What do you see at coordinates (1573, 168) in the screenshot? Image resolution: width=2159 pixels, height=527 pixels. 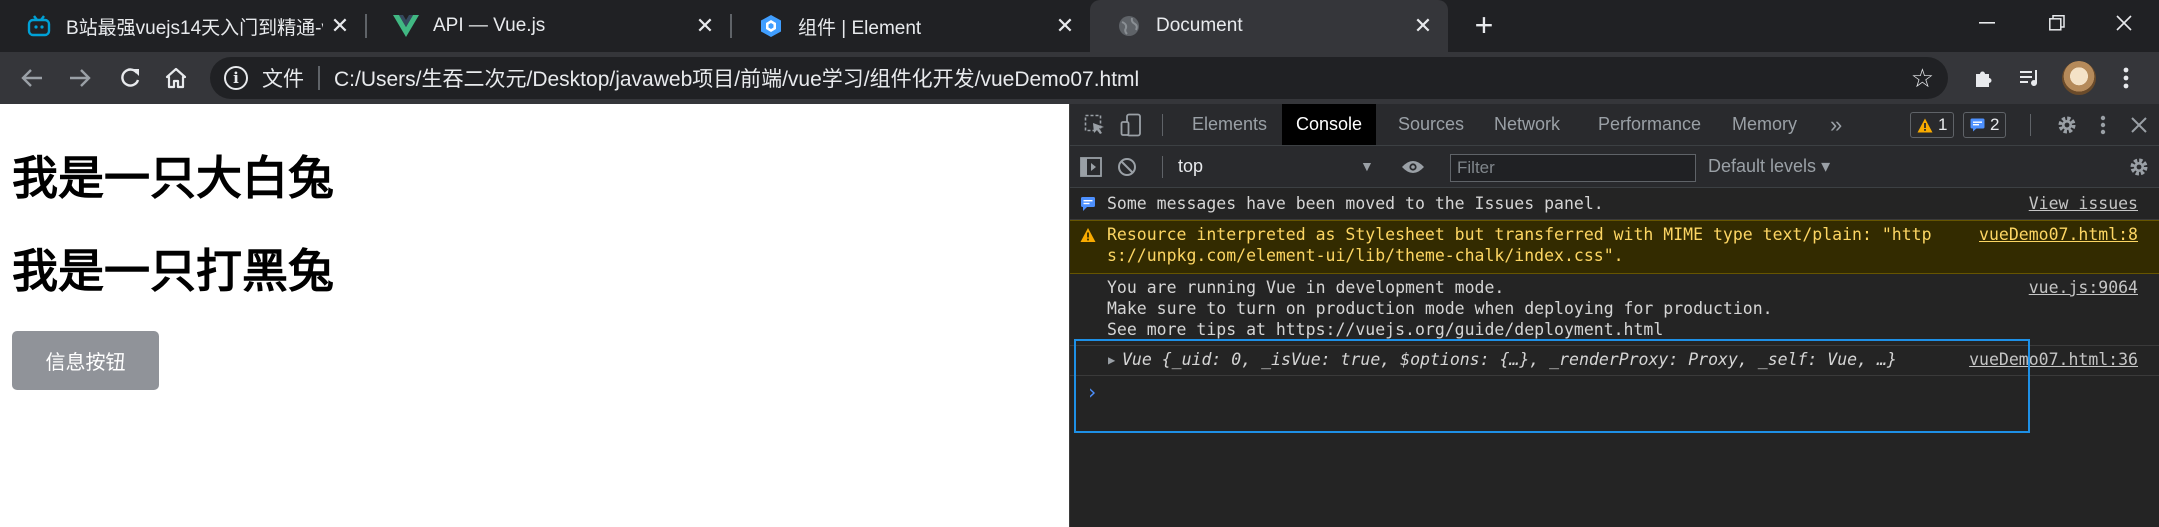 I see `console-filter-input: Filter` at bounding box center [1573, 168].